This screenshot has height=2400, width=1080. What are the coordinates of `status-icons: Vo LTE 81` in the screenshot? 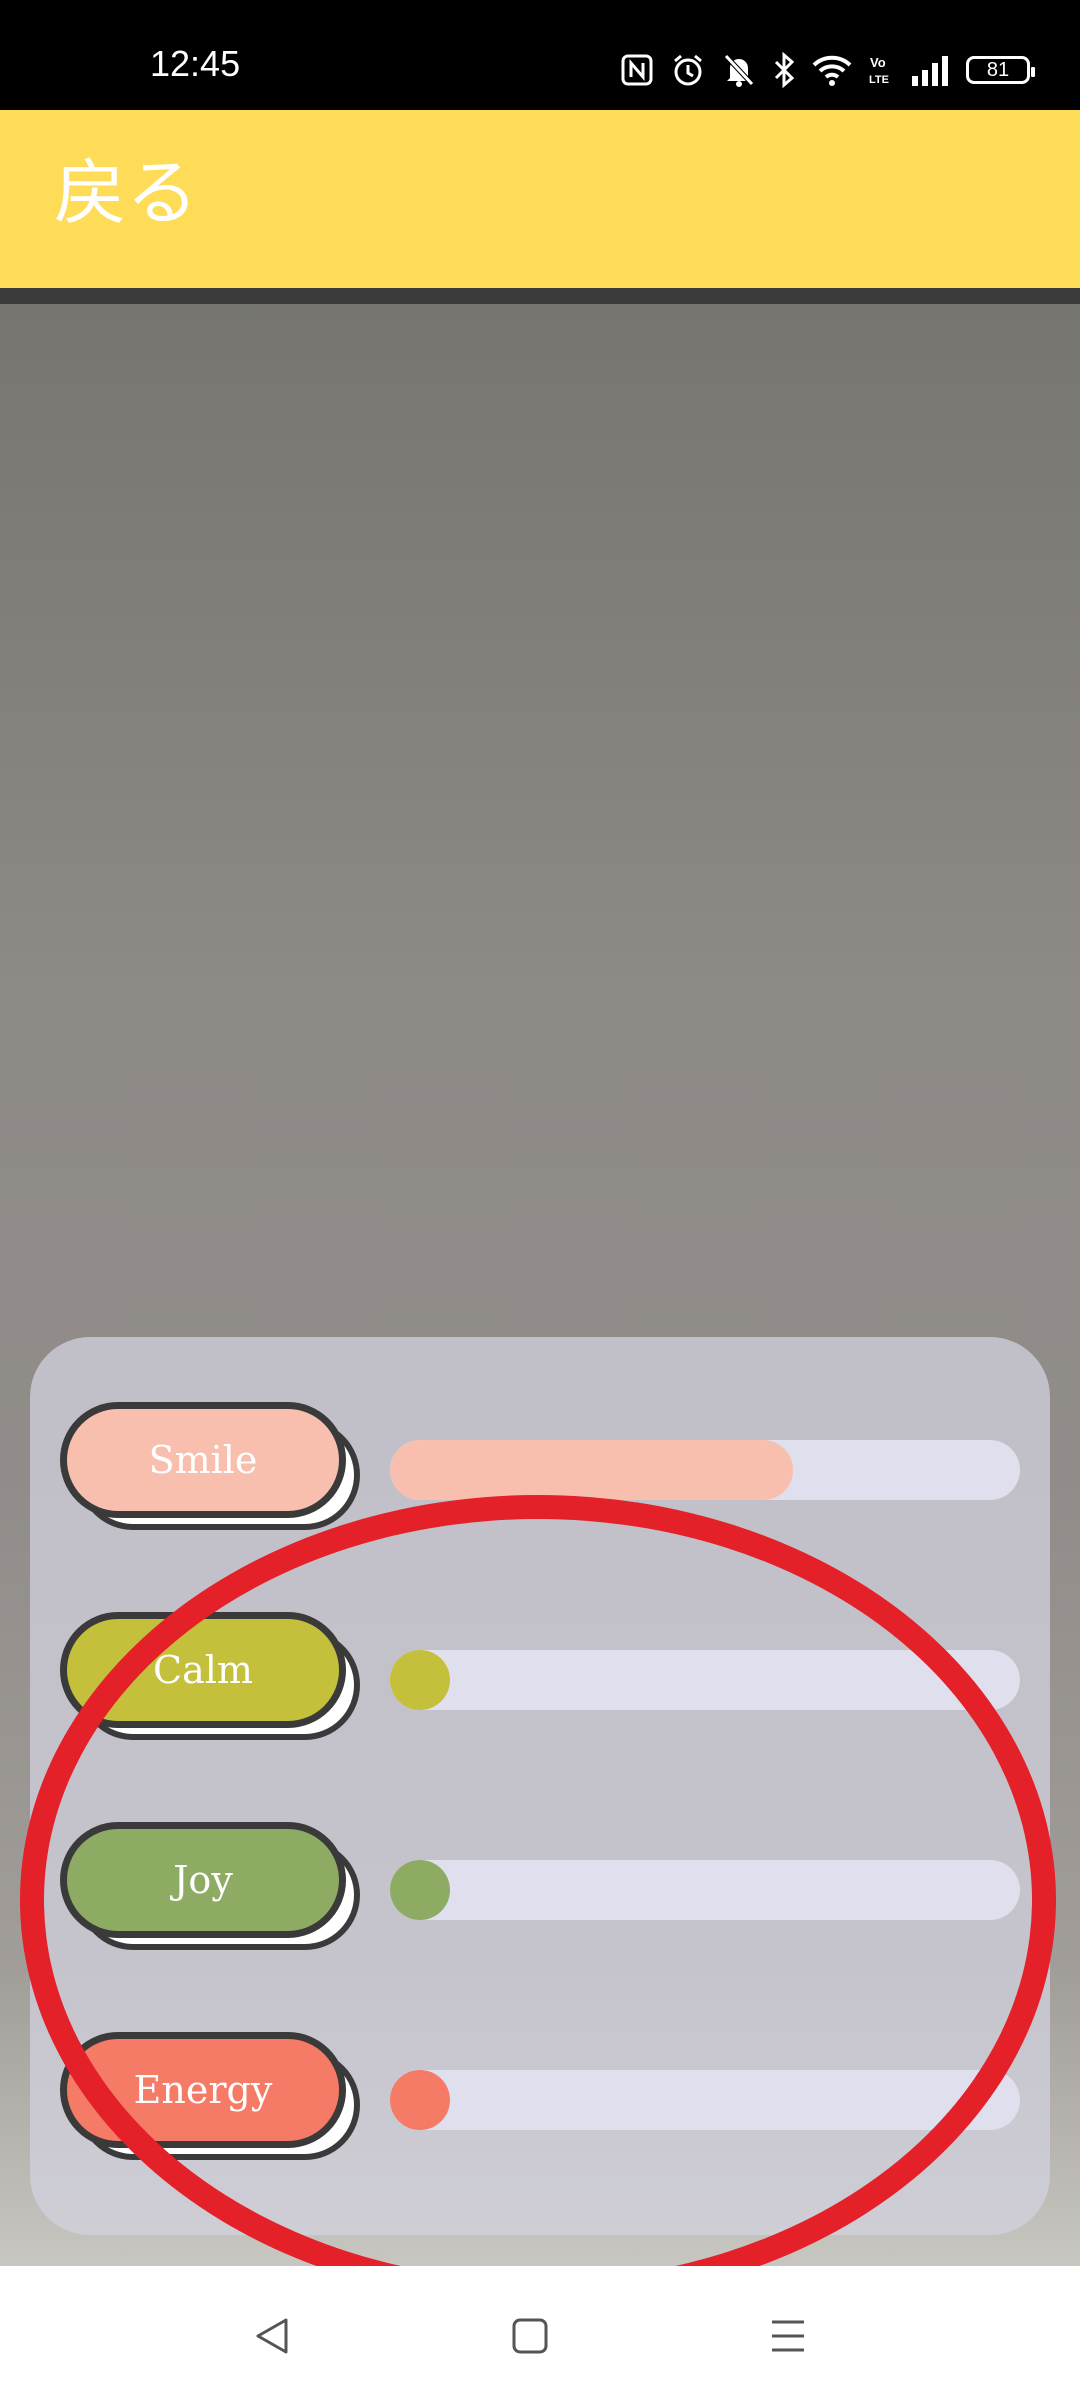 It's located at (827, 70).